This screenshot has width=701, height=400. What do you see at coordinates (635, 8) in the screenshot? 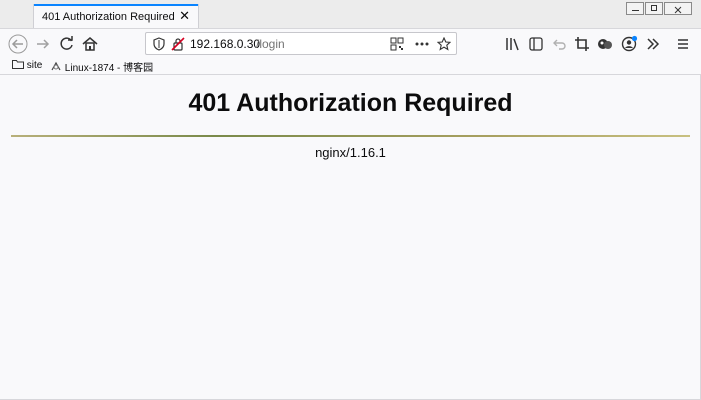
I see `minimize-button` at bounding box center [635, 8].